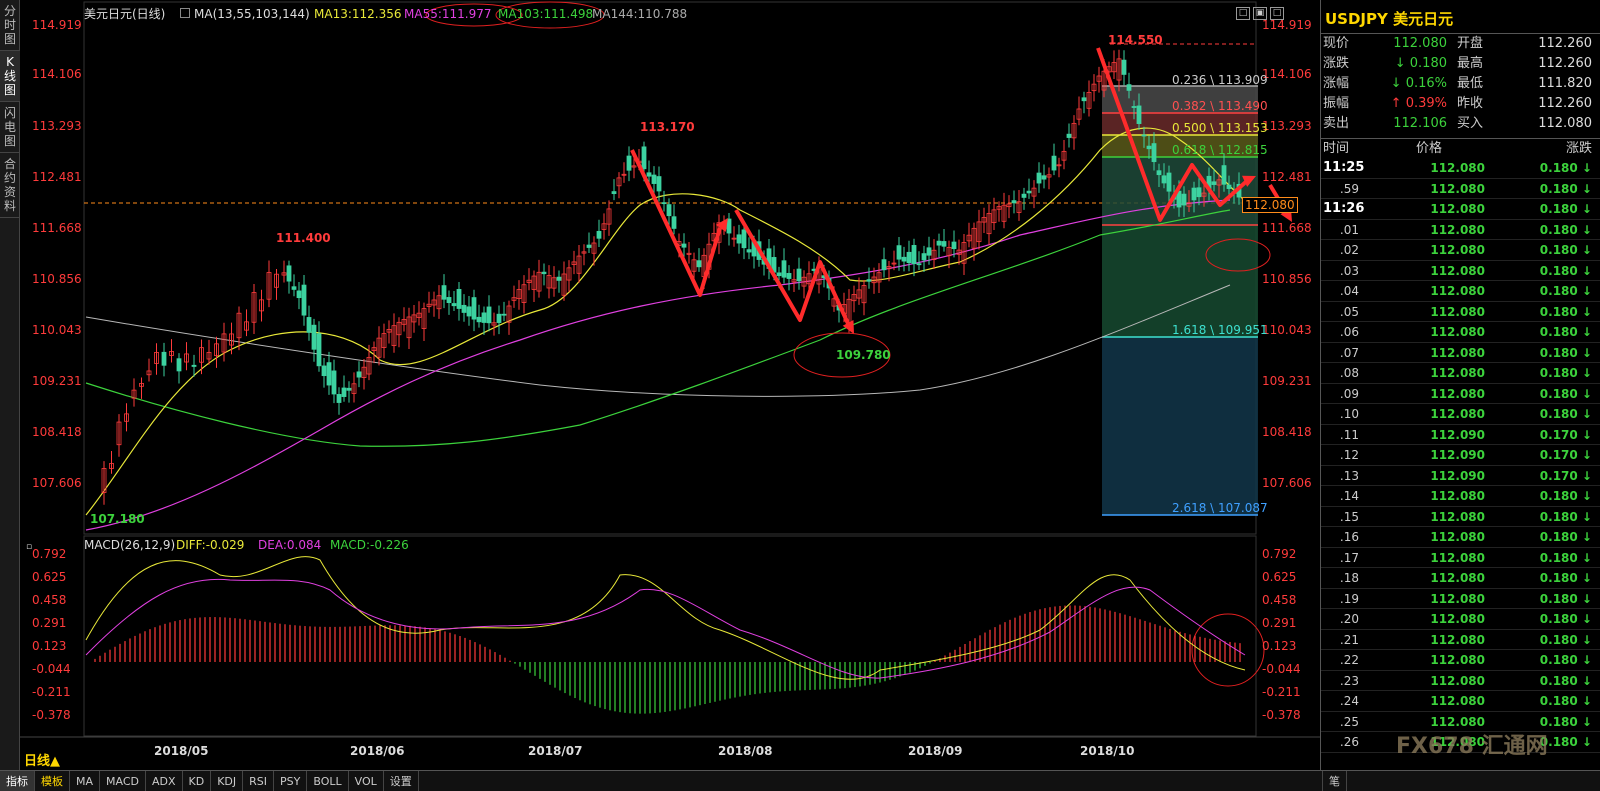 This screenshot has height=791, width=1600. Describe the element at coordinates (291, 780) in the screenshot. I see `tab-psy: PSY` at that location.